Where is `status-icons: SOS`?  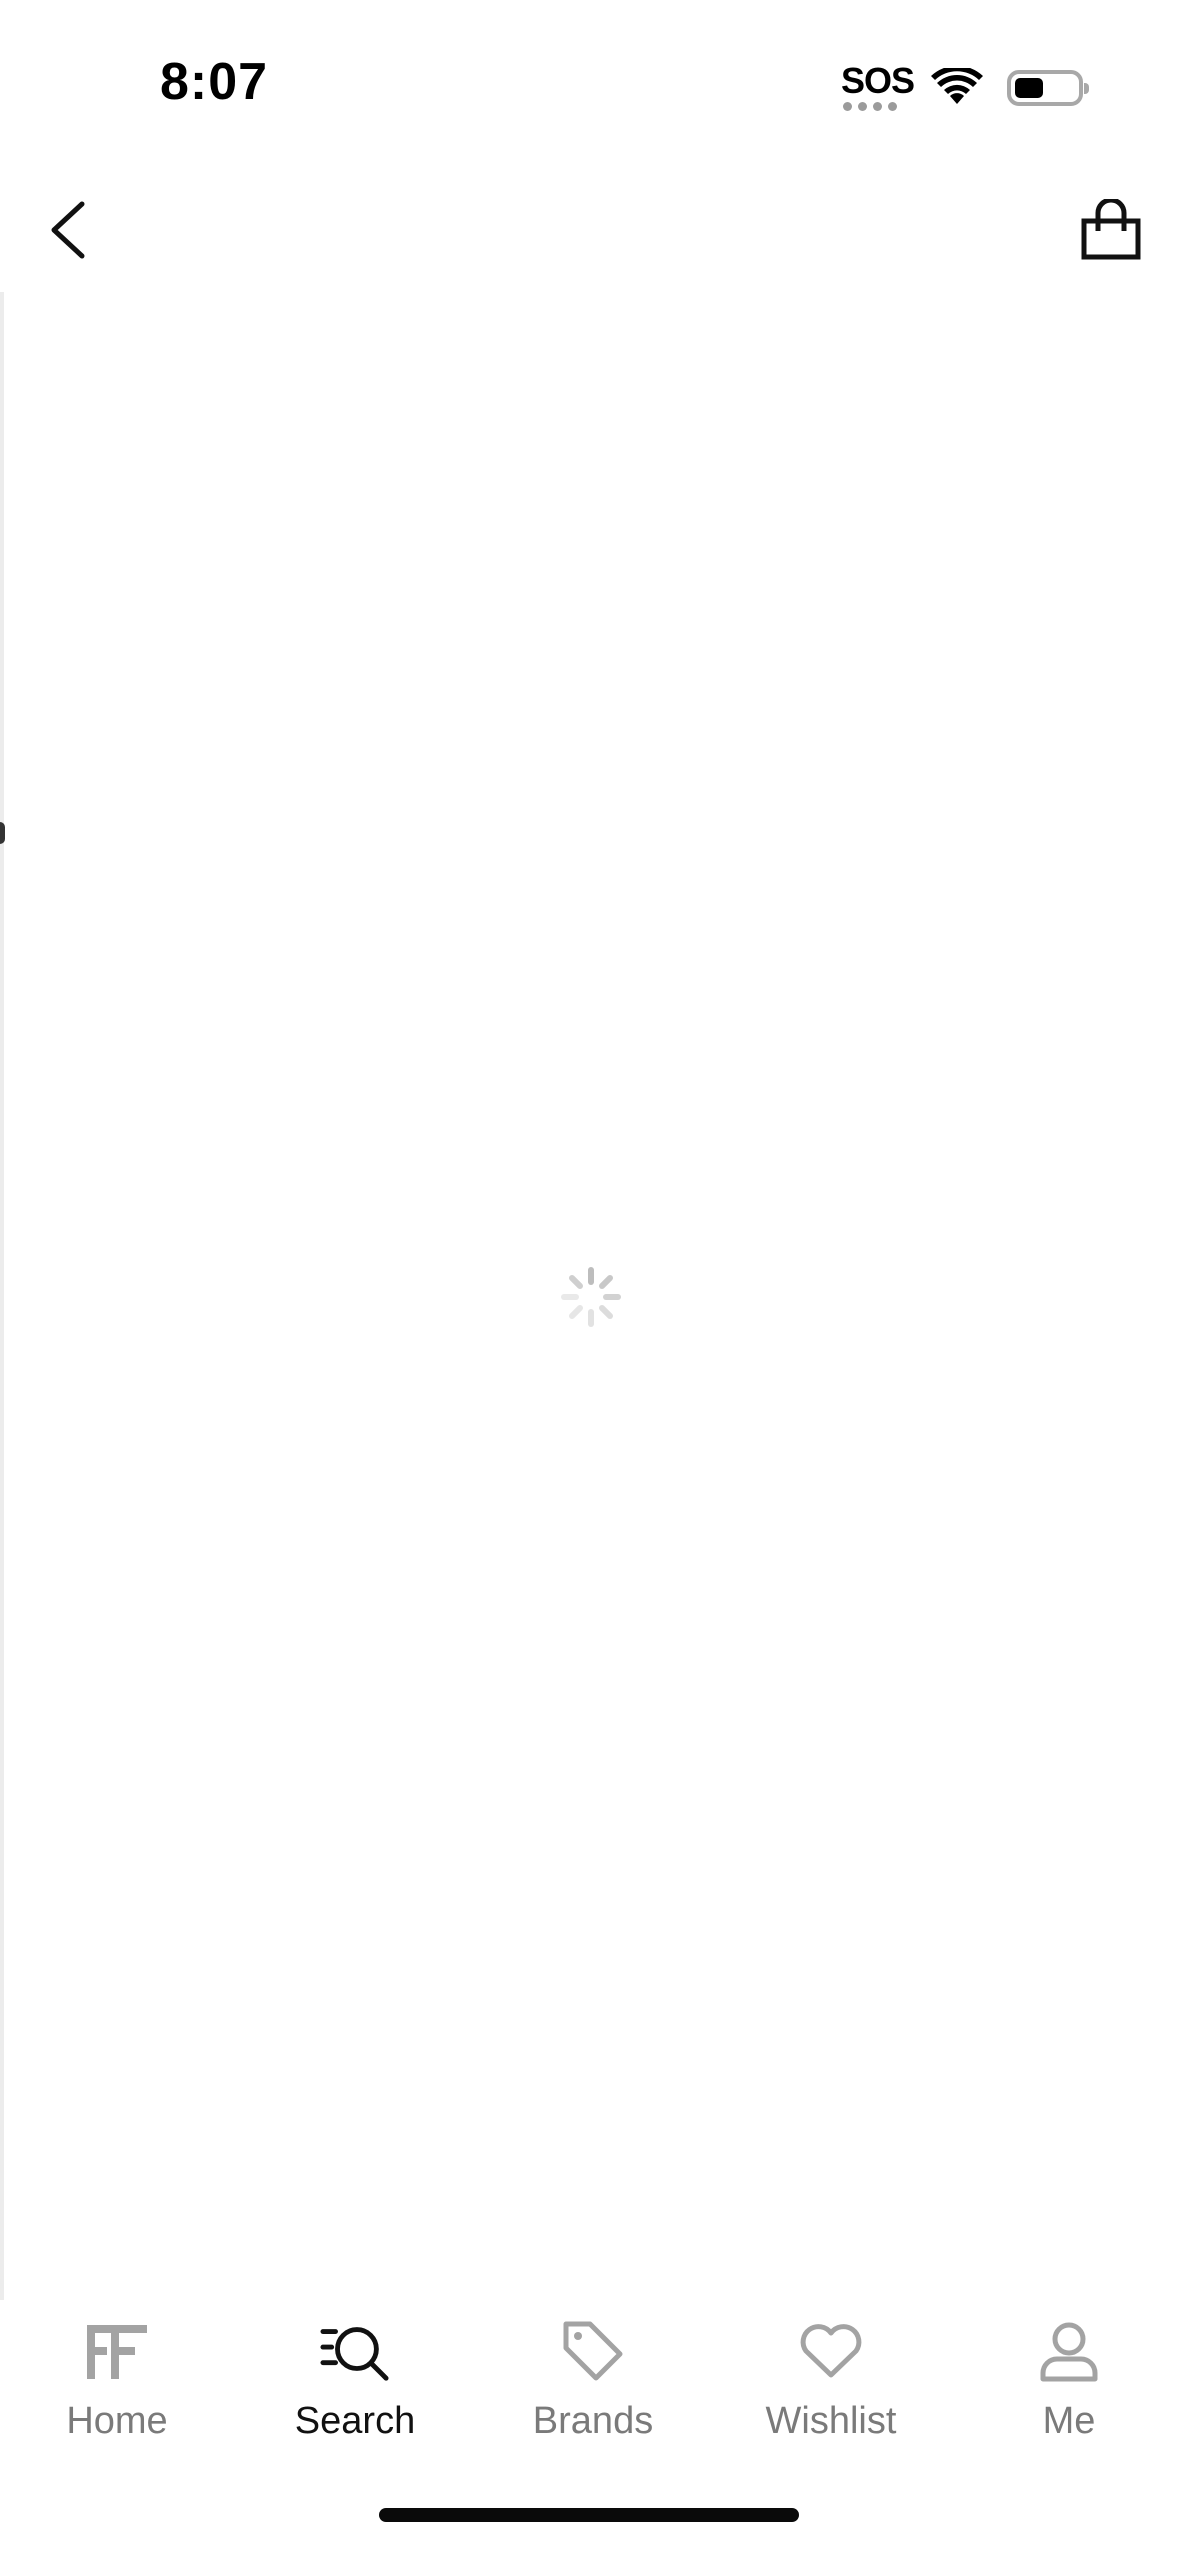 status-icons: SOS is located at coordinates (965, 88).